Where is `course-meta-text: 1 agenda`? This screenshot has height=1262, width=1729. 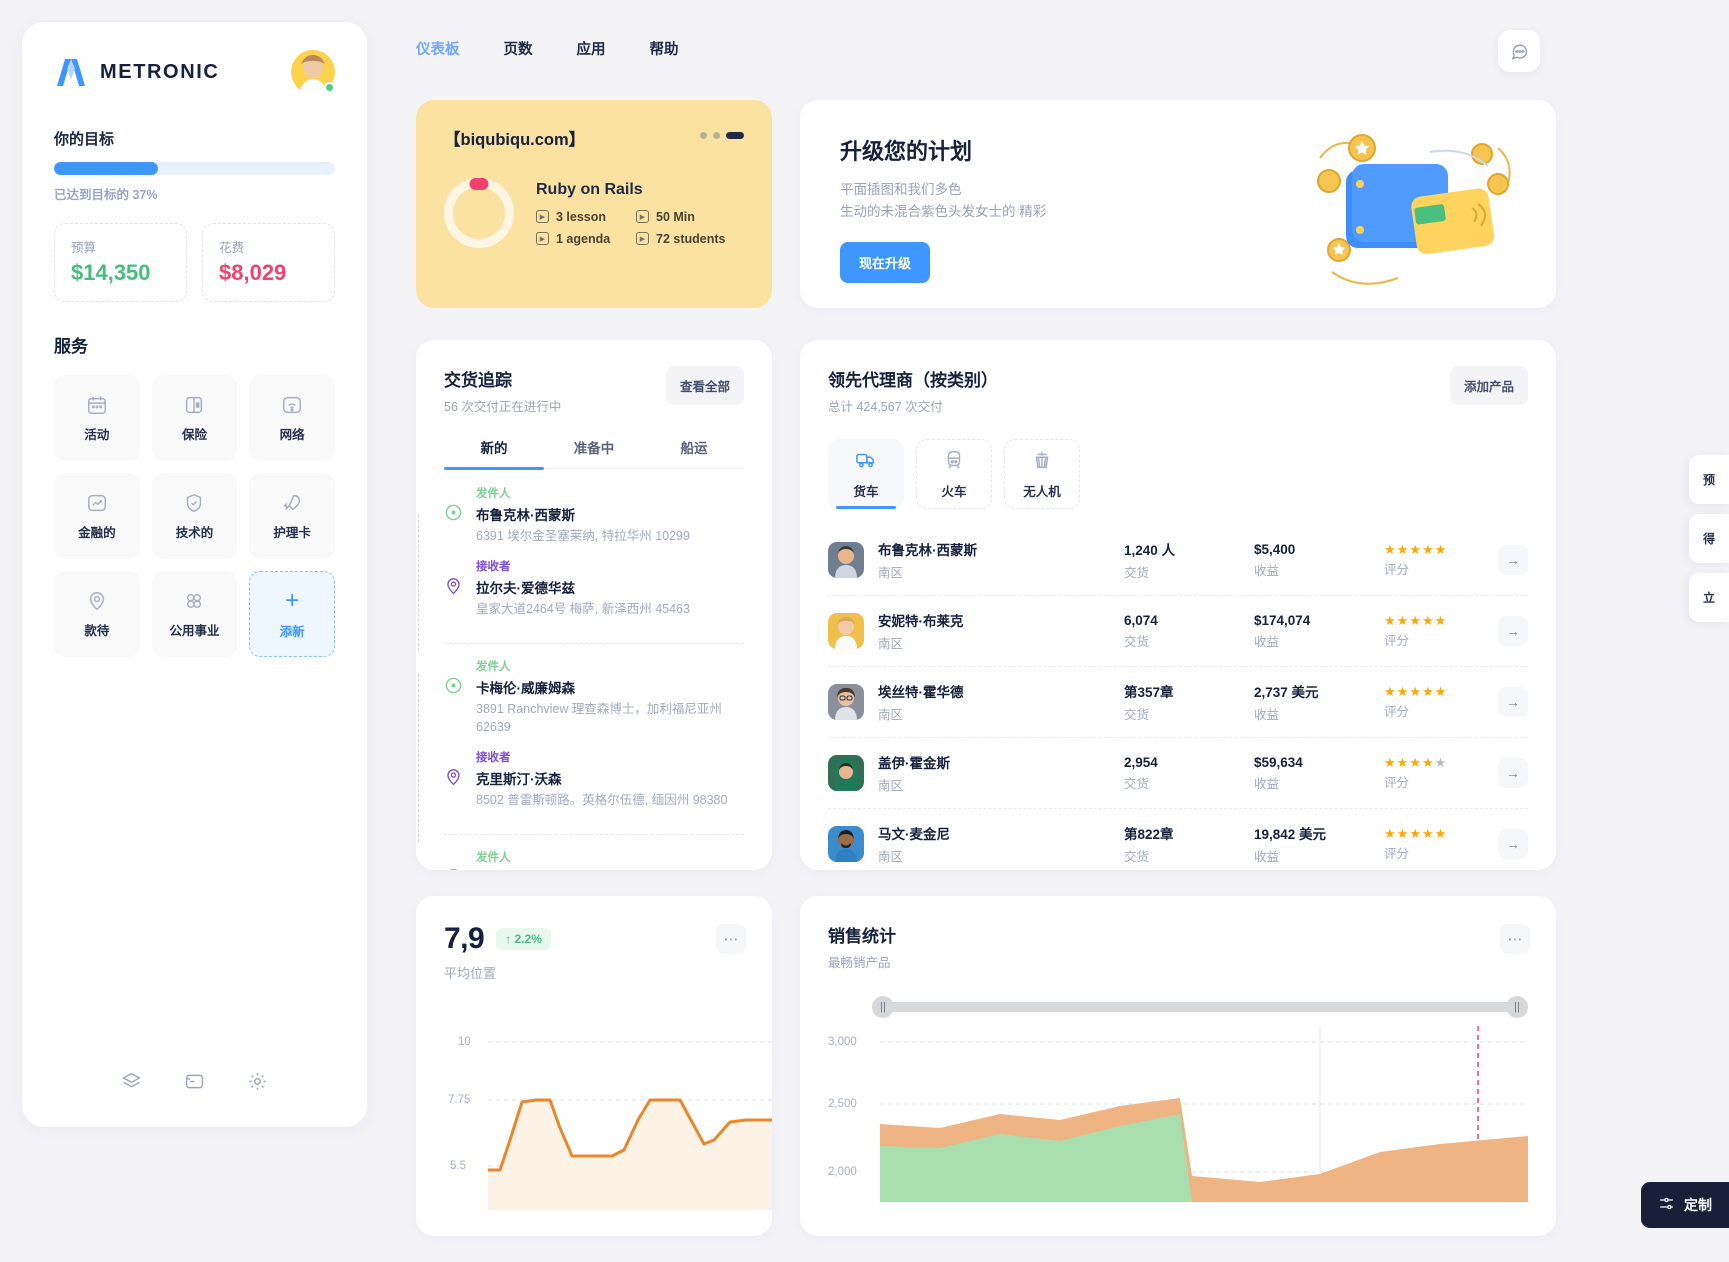
course-meta-text: 1 agenda is located at coordinates (583, 238).